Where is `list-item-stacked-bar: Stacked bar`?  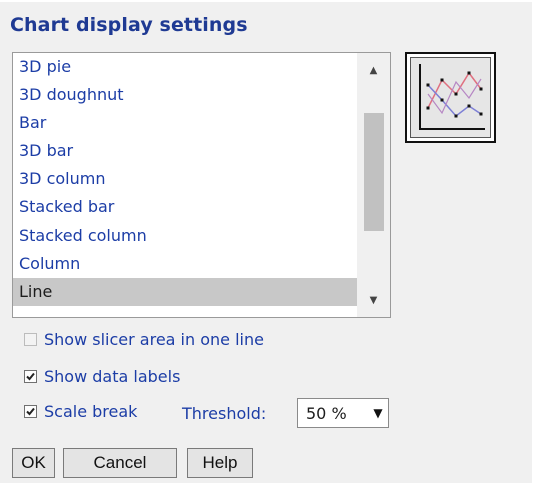 list-item-stacked-bar: Stacked bar is located at coordinates (185, 207).